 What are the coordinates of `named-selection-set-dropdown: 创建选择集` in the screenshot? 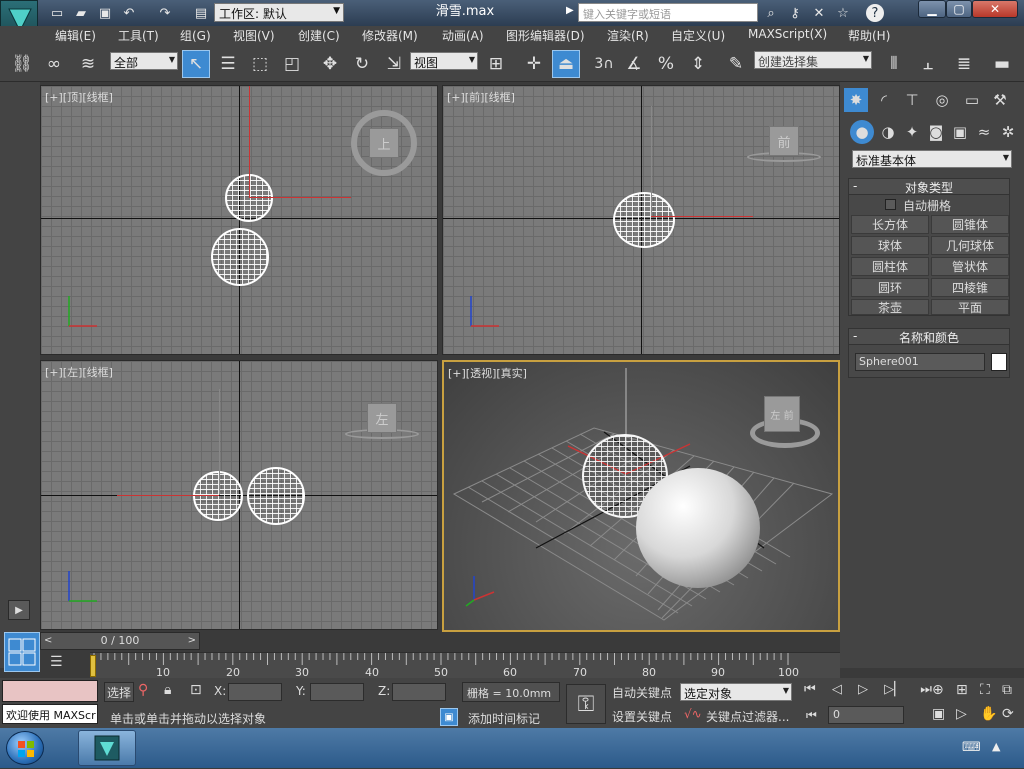 It's located at (813, 60).